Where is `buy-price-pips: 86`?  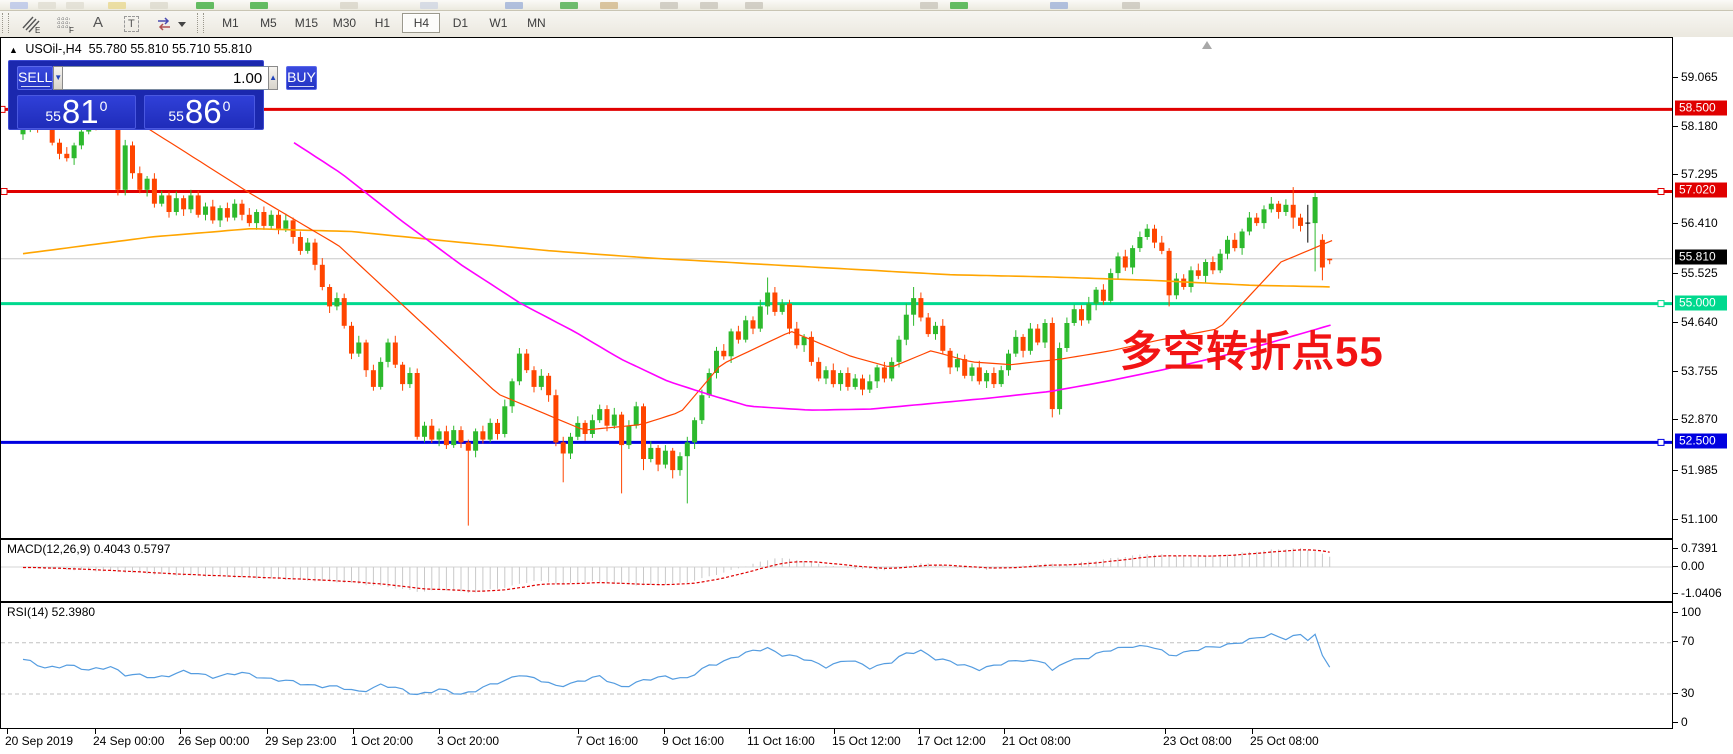 buy-price-pips: 86 is located at coordinates (203, 111).